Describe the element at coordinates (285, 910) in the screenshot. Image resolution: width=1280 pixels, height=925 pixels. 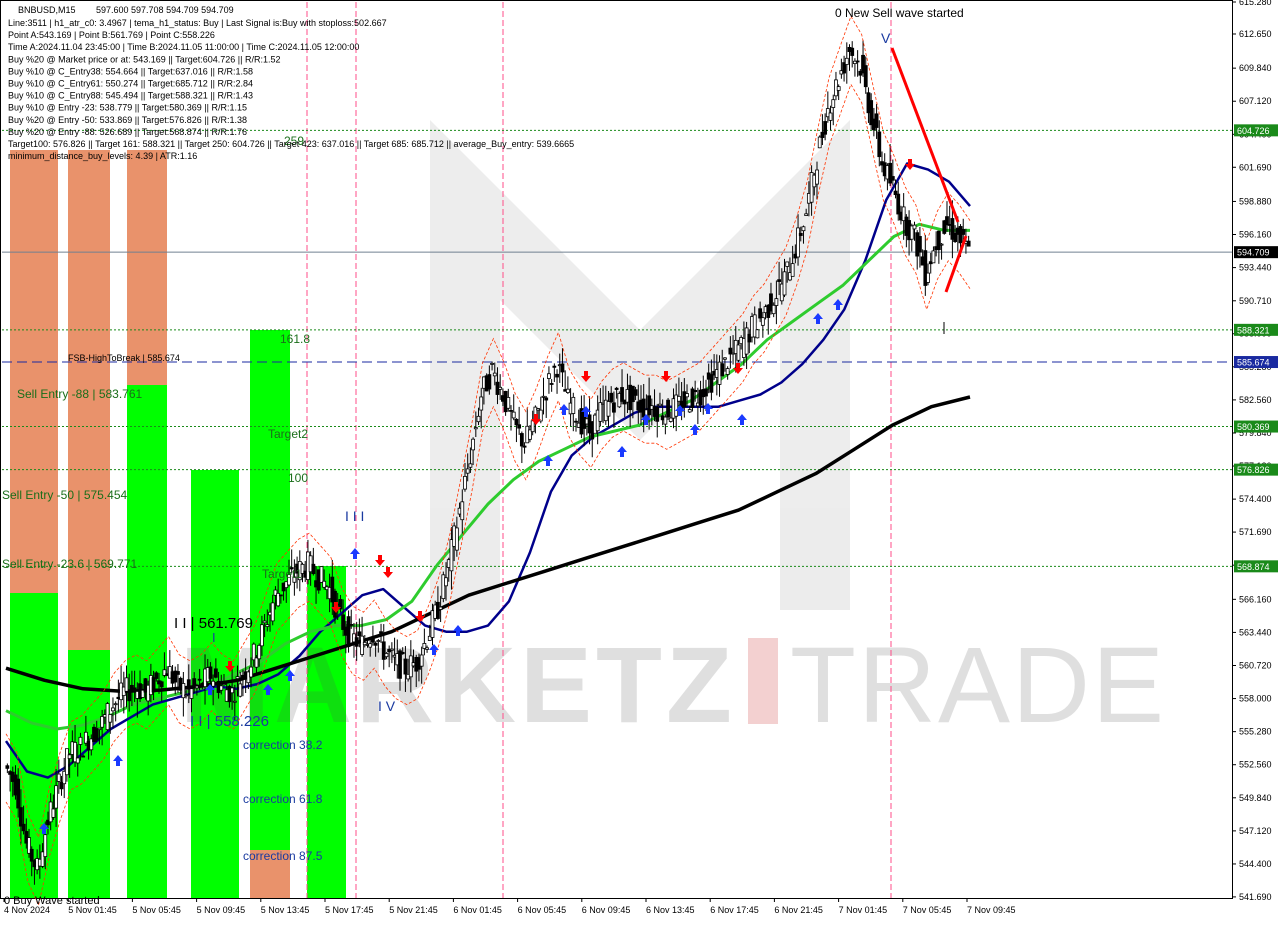
I see `x-tick-label: 5 Nov 13:45` at that location.